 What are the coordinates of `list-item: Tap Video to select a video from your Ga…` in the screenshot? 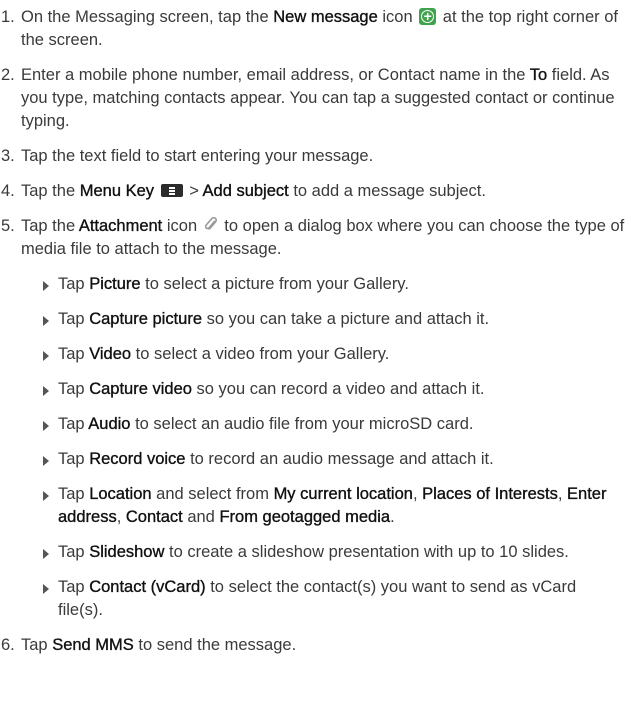 It's located at (324, 354).